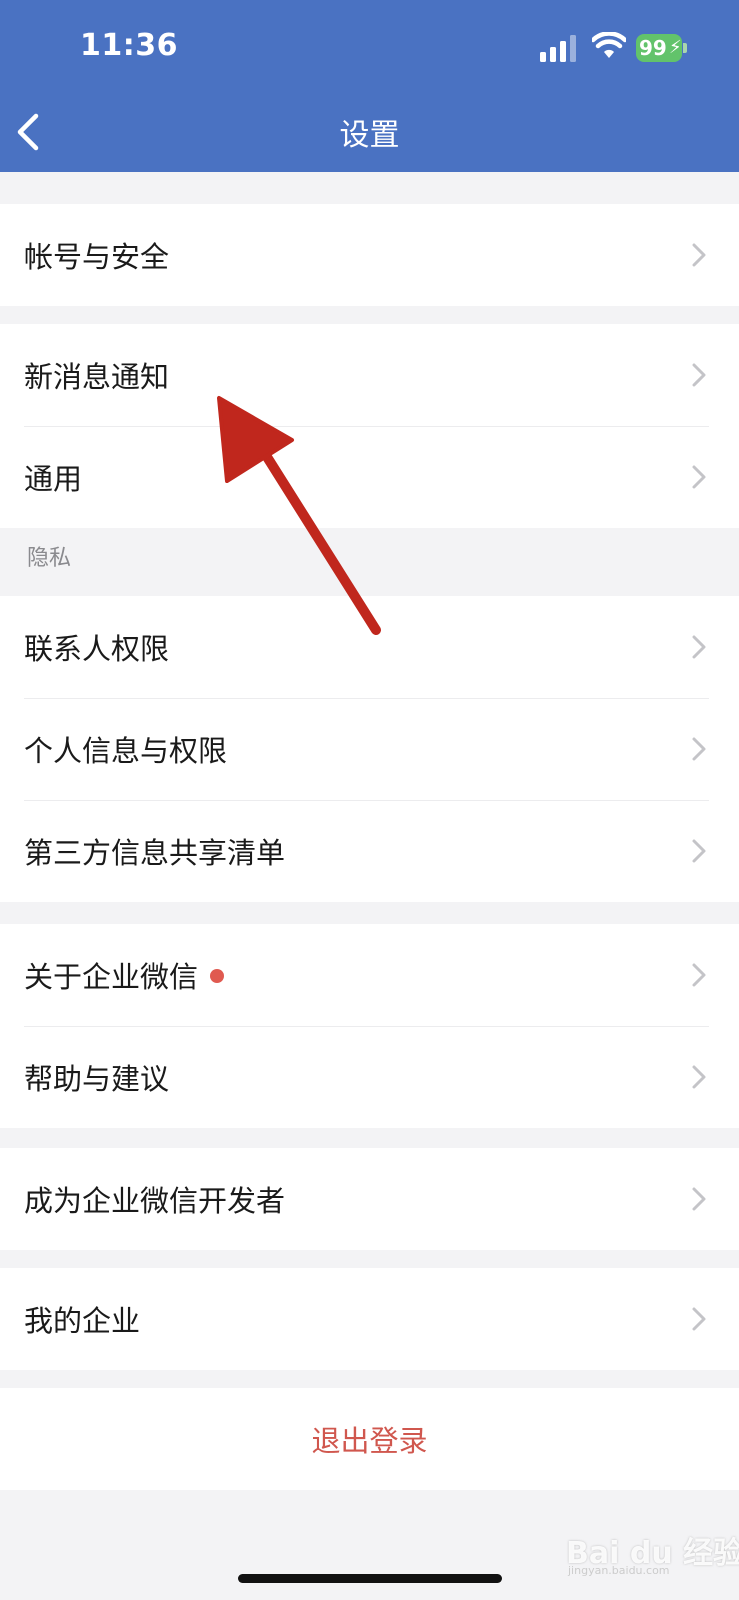 This screenshot has height=1600, width=739. Describe the element at coordinates (97, 257) in the screenshot. I see `row-label: 帐号与安全` at that location.